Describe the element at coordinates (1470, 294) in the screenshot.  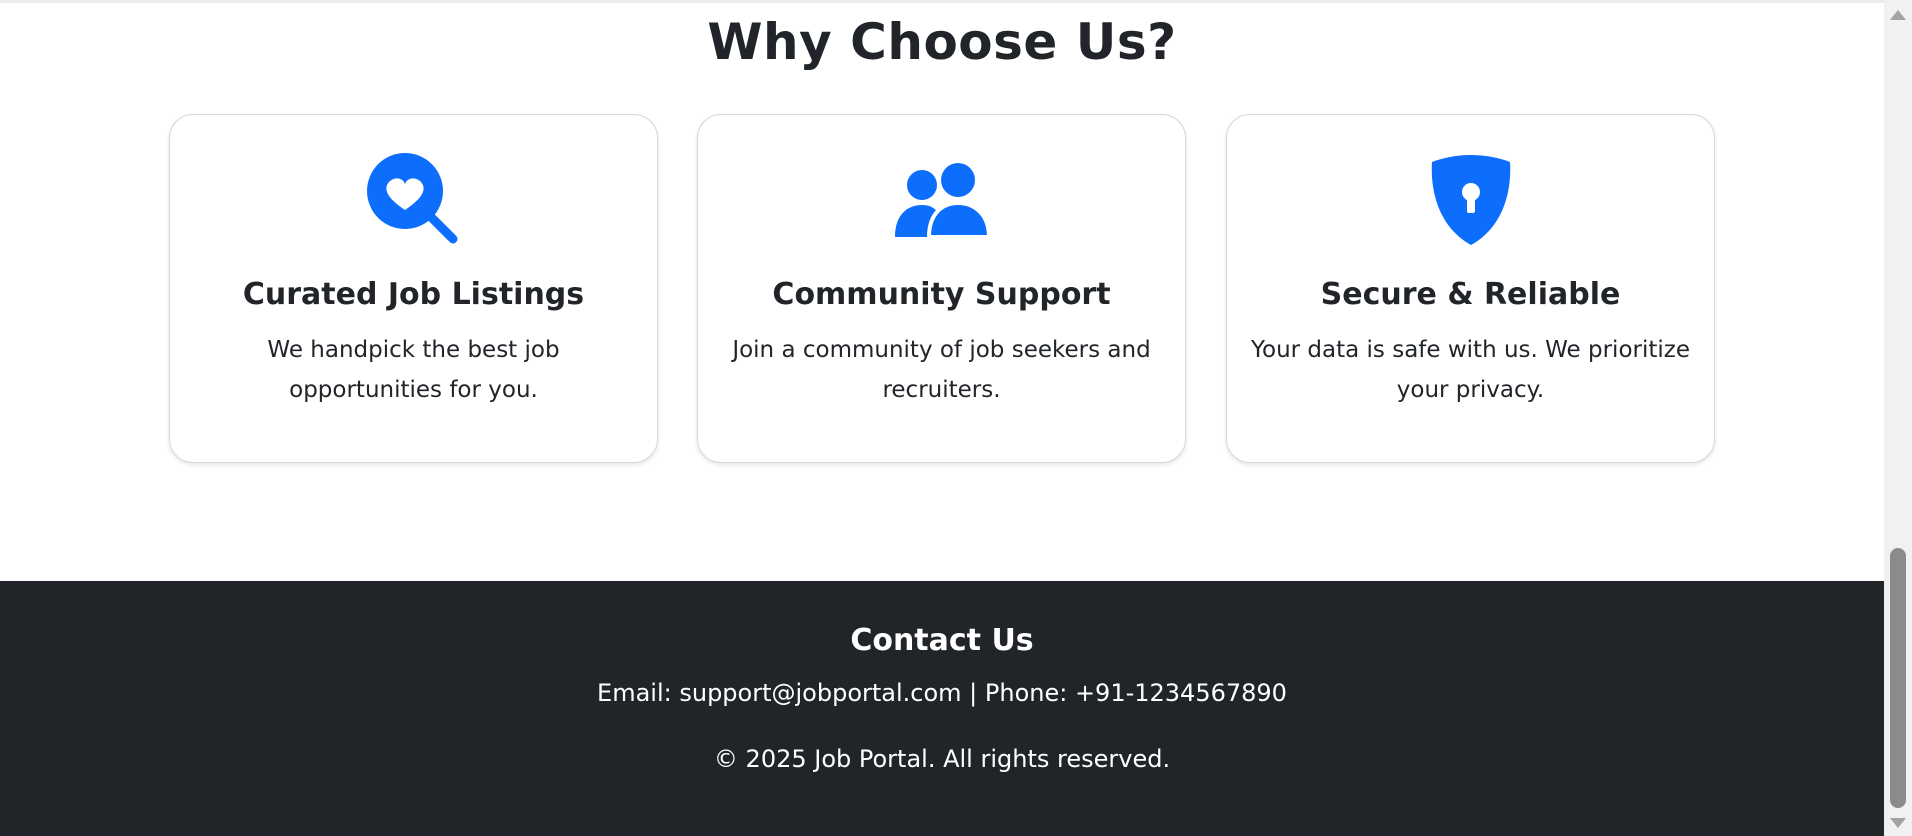
I see `feature-card-title: Secure & Reliable` at that location.